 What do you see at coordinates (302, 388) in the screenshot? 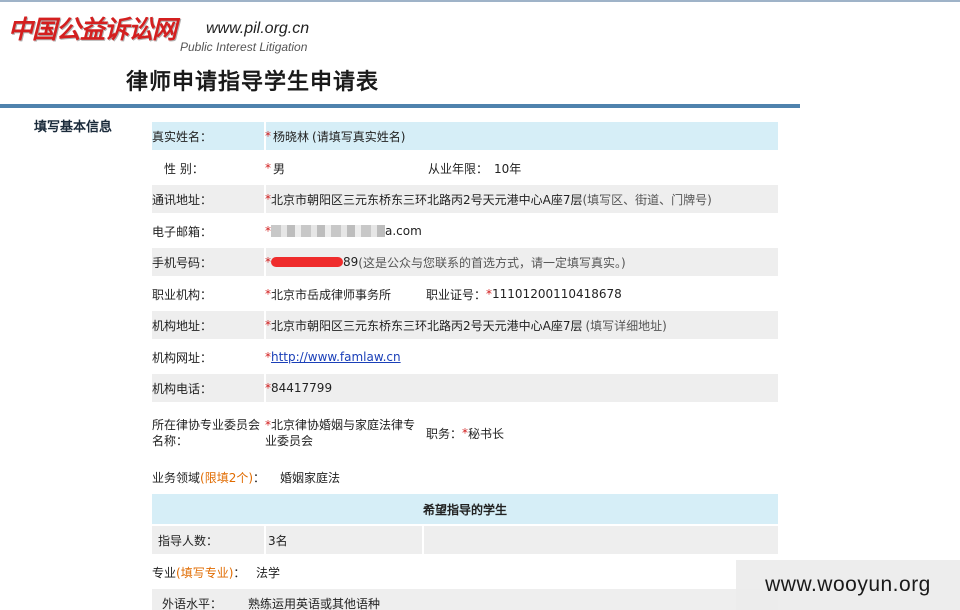
I see `org-phone-value: 84417799` at bounding box center [302, 388].